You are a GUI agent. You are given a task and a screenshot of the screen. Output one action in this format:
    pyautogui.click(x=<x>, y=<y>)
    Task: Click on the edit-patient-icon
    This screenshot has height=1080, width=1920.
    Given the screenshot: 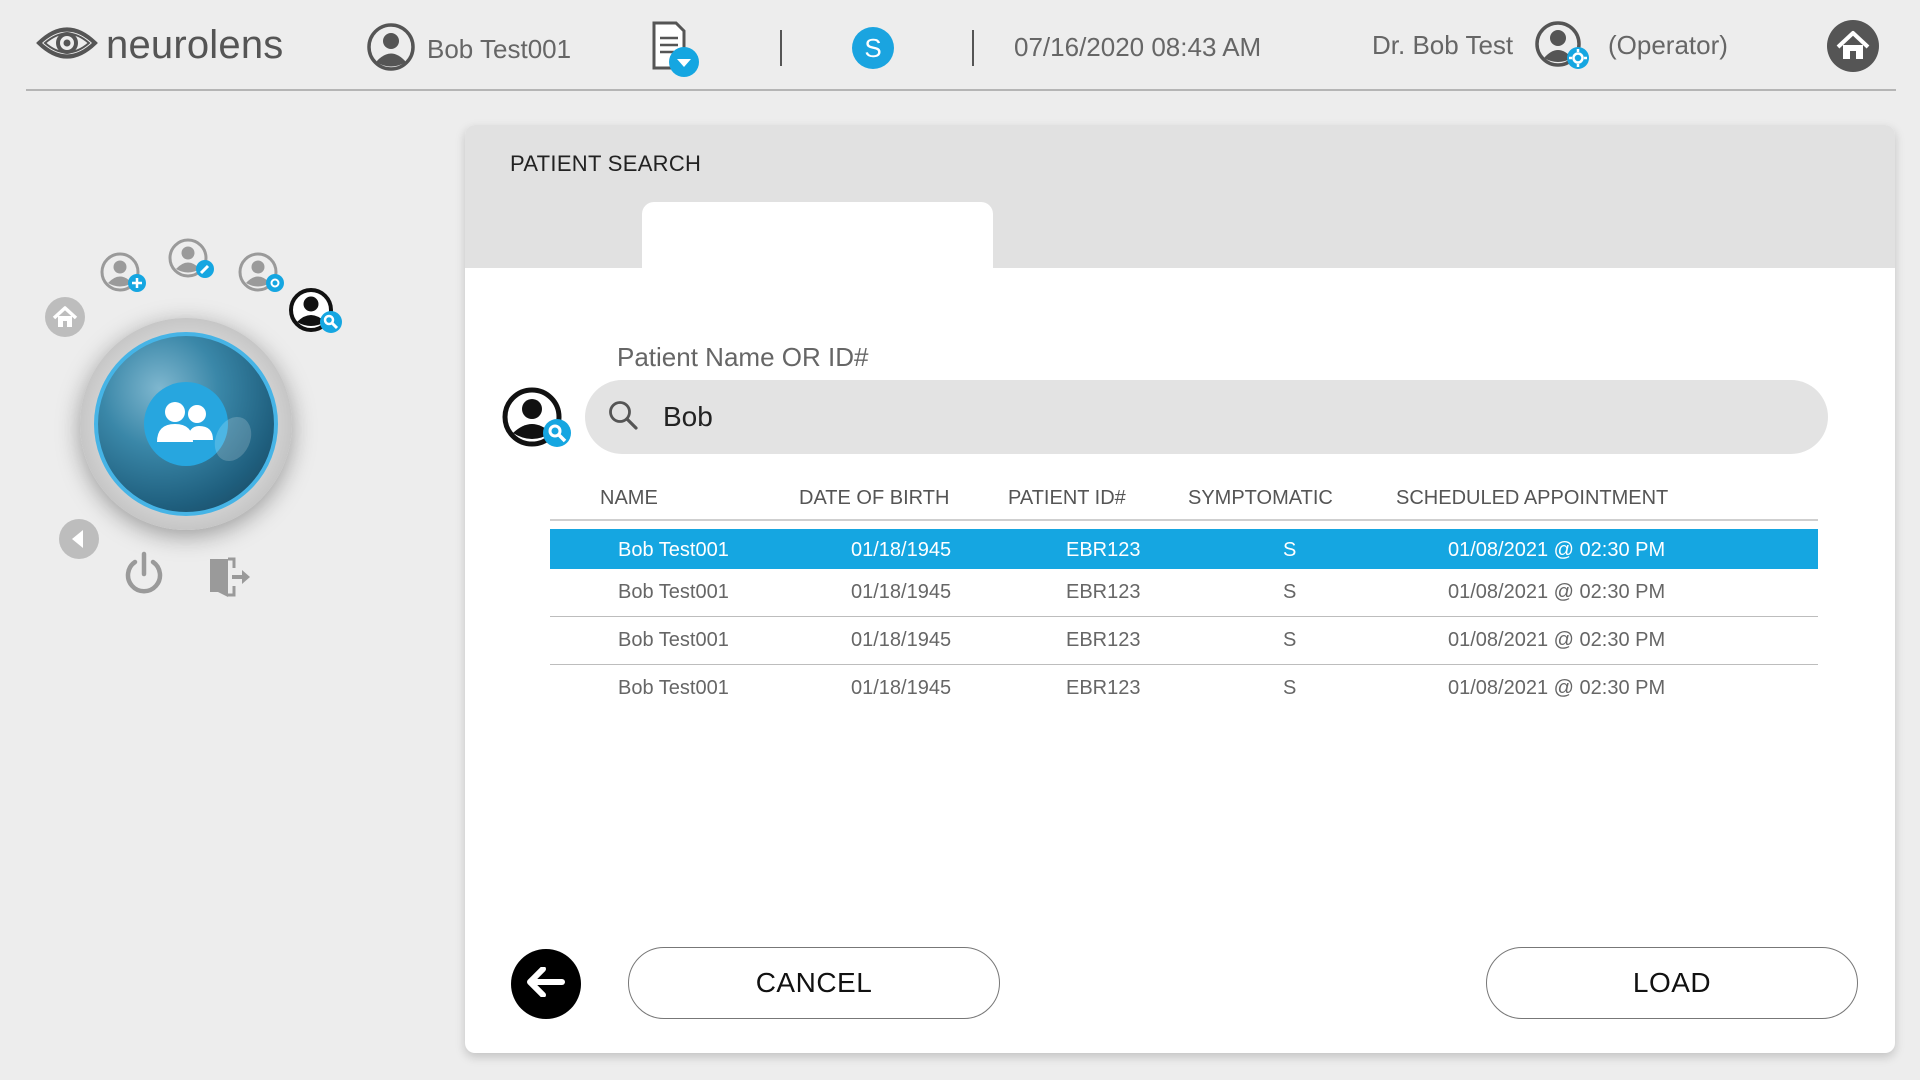 What is the action you would take?
    pyautogui.click(x=192, y=261)
    